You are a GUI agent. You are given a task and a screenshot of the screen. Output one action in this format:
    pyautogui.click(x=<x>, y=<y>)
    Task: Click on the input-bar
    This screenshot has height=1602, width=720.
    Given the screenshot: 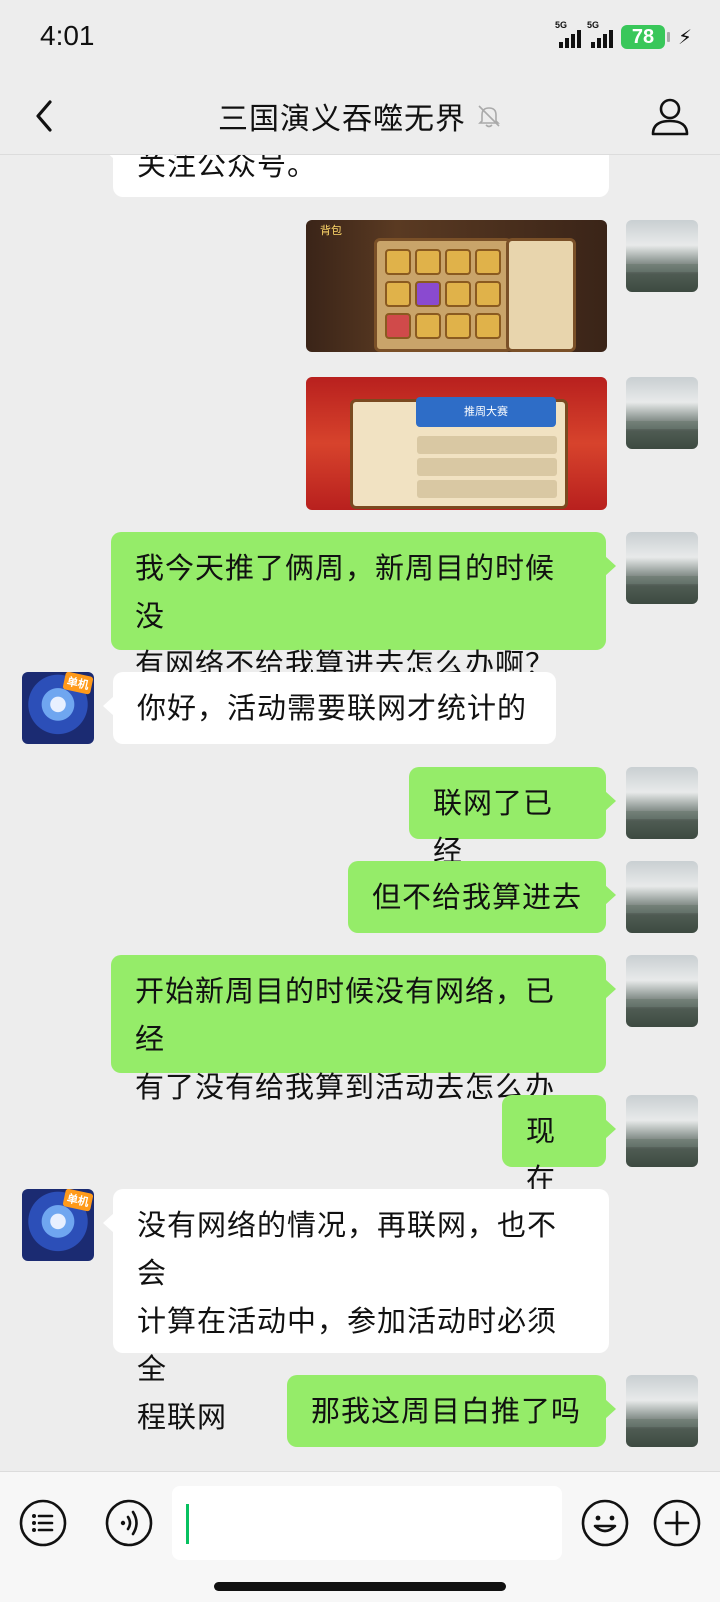 What is the action you would take?
    pyautogui.click(x=360, y=1536)
    